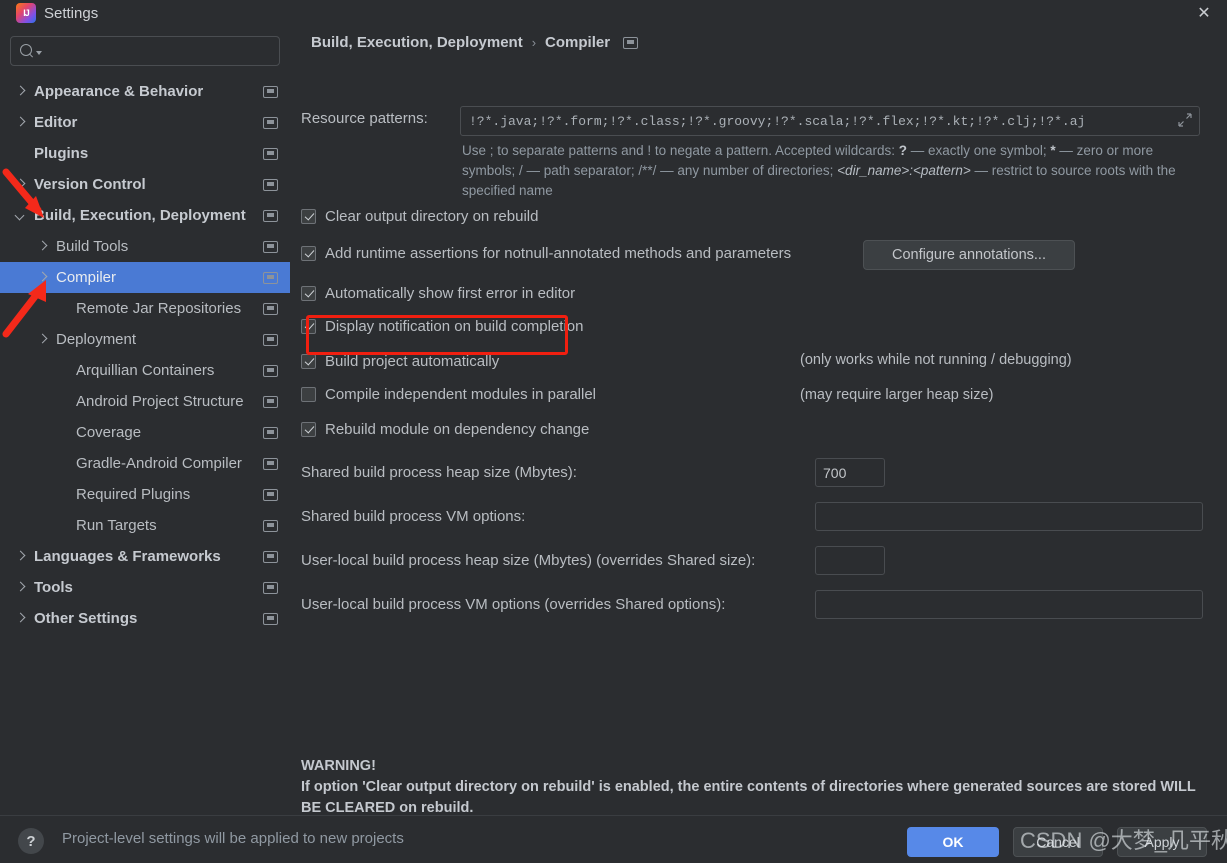 Image resolution: width=1227 pixels, height=863 pixels. I want to click on sidebar-item-label: Plugins, so click(61, 153).